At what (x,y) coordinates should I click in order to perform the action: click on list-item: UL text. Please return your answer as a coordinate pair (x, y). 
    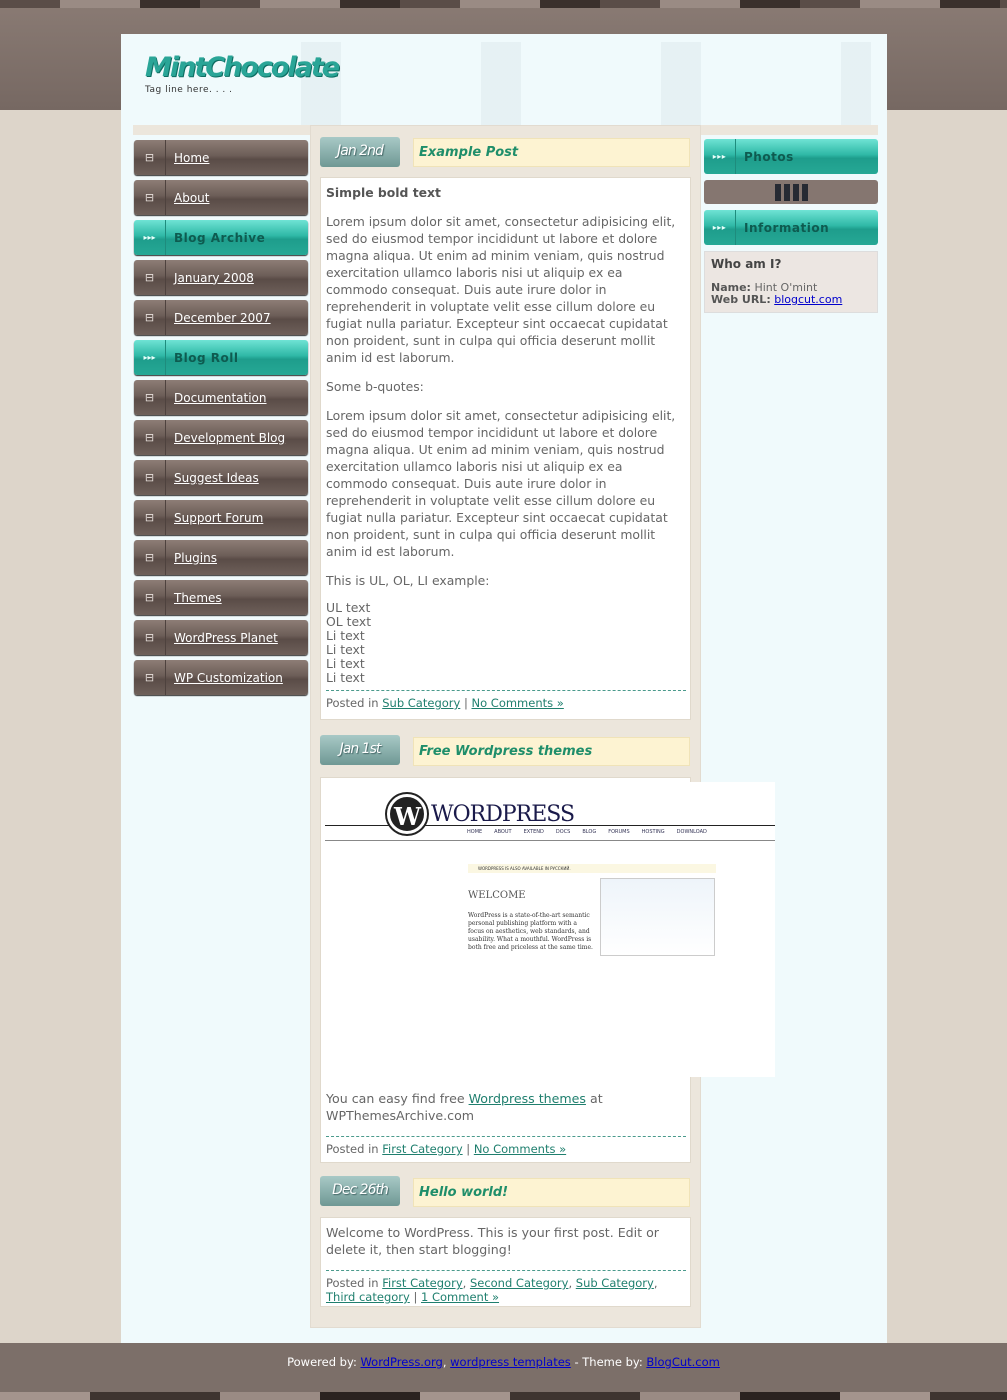
    Looking at the image, I should click on (348, 607).